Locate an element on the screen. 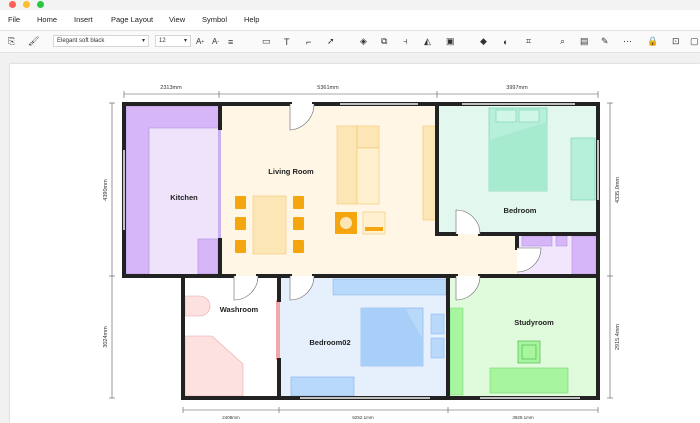  toilet is located at coordinates (197, 306).